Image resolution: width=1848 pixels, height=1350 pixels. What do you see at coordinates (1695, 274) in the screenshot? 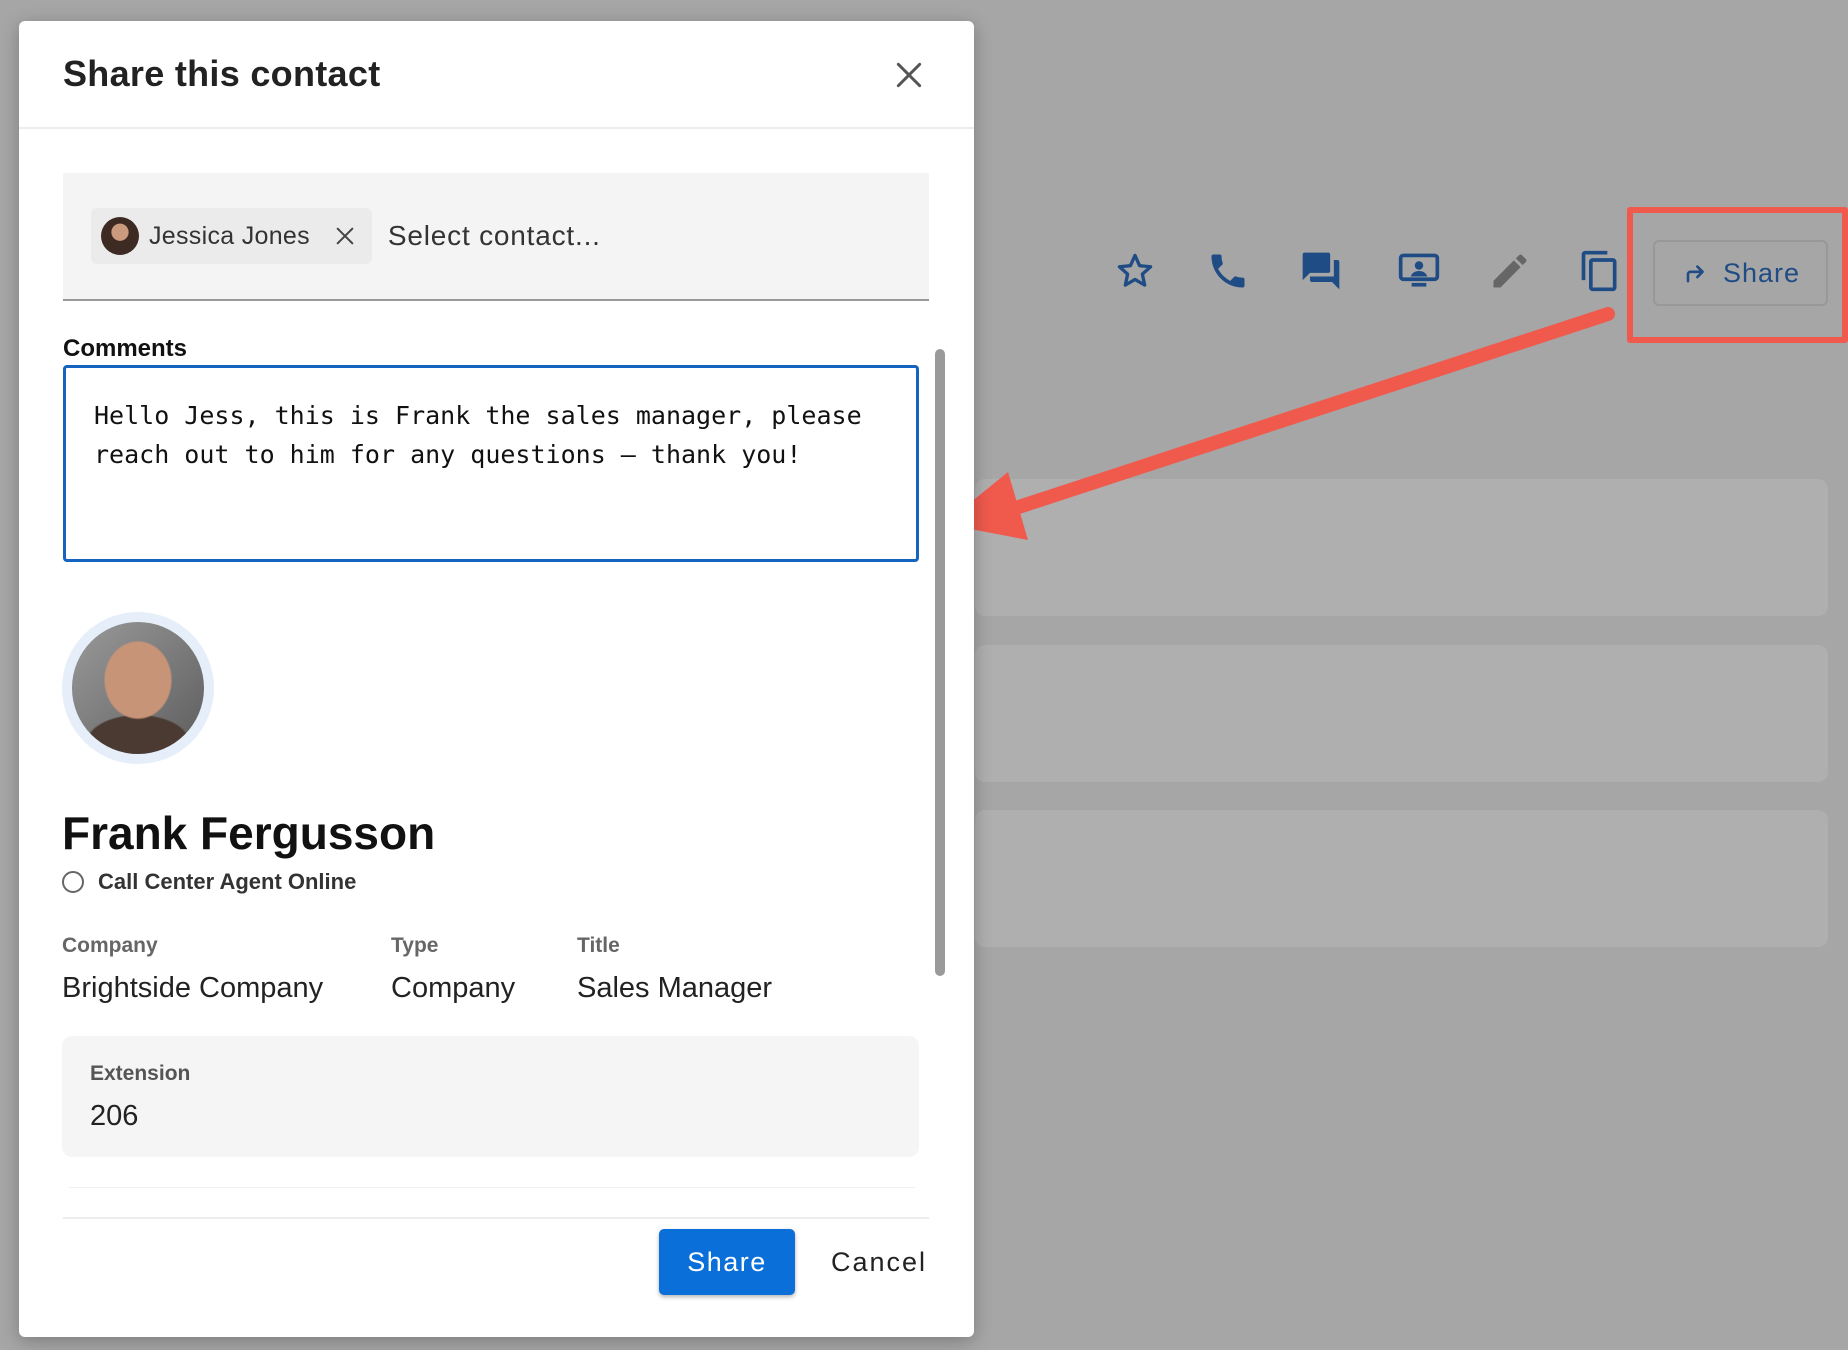
I see `forward-arrow-icon` at bounding box center [1695, 274].